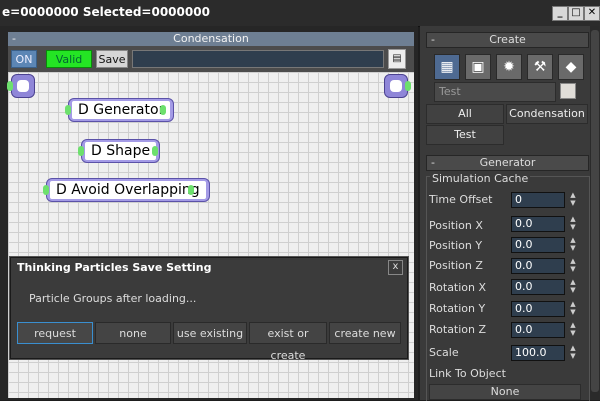 This screenshot has width=600, height=401. What do you see at coordinates (444, 352) in the screenshot?
I see `param-label: Scale` at bounding box center [444, 352].